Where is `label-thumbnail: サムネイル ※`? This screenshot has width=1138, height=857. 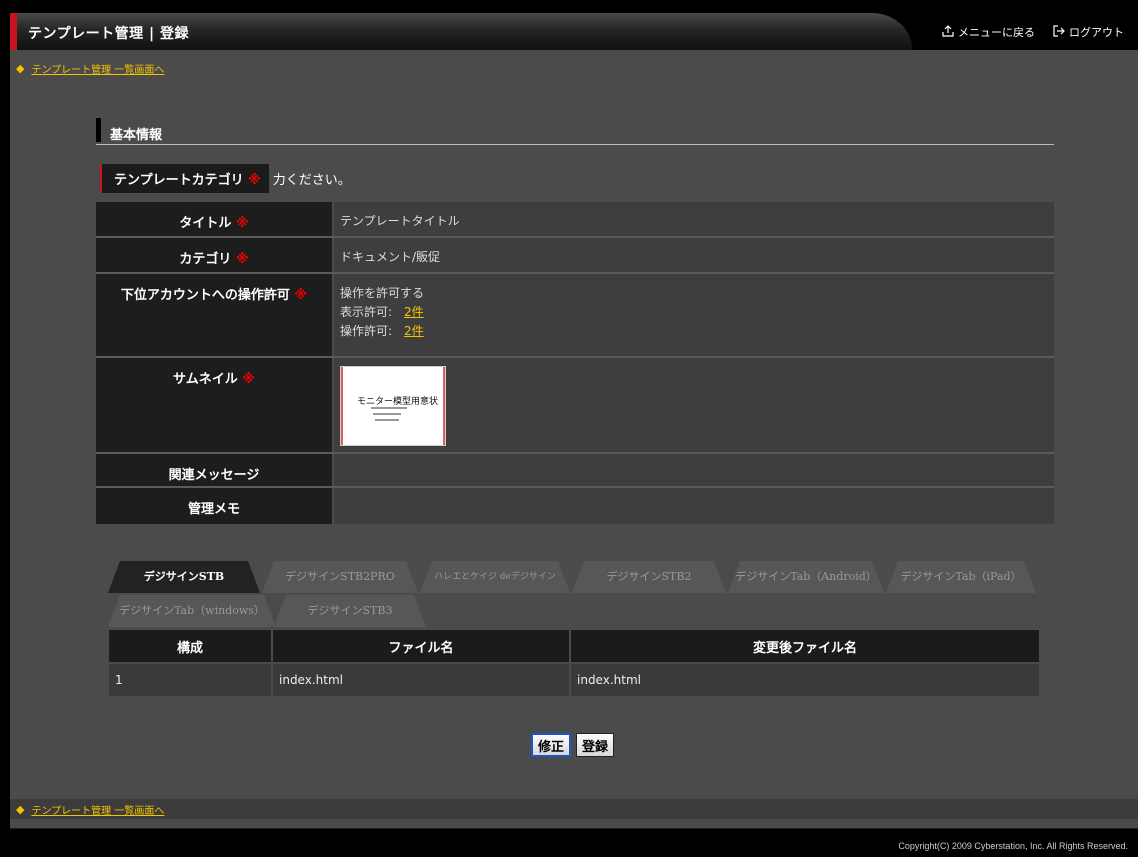
label-thumbnail: サムネイル ※ is located at coordinates (214, 405).